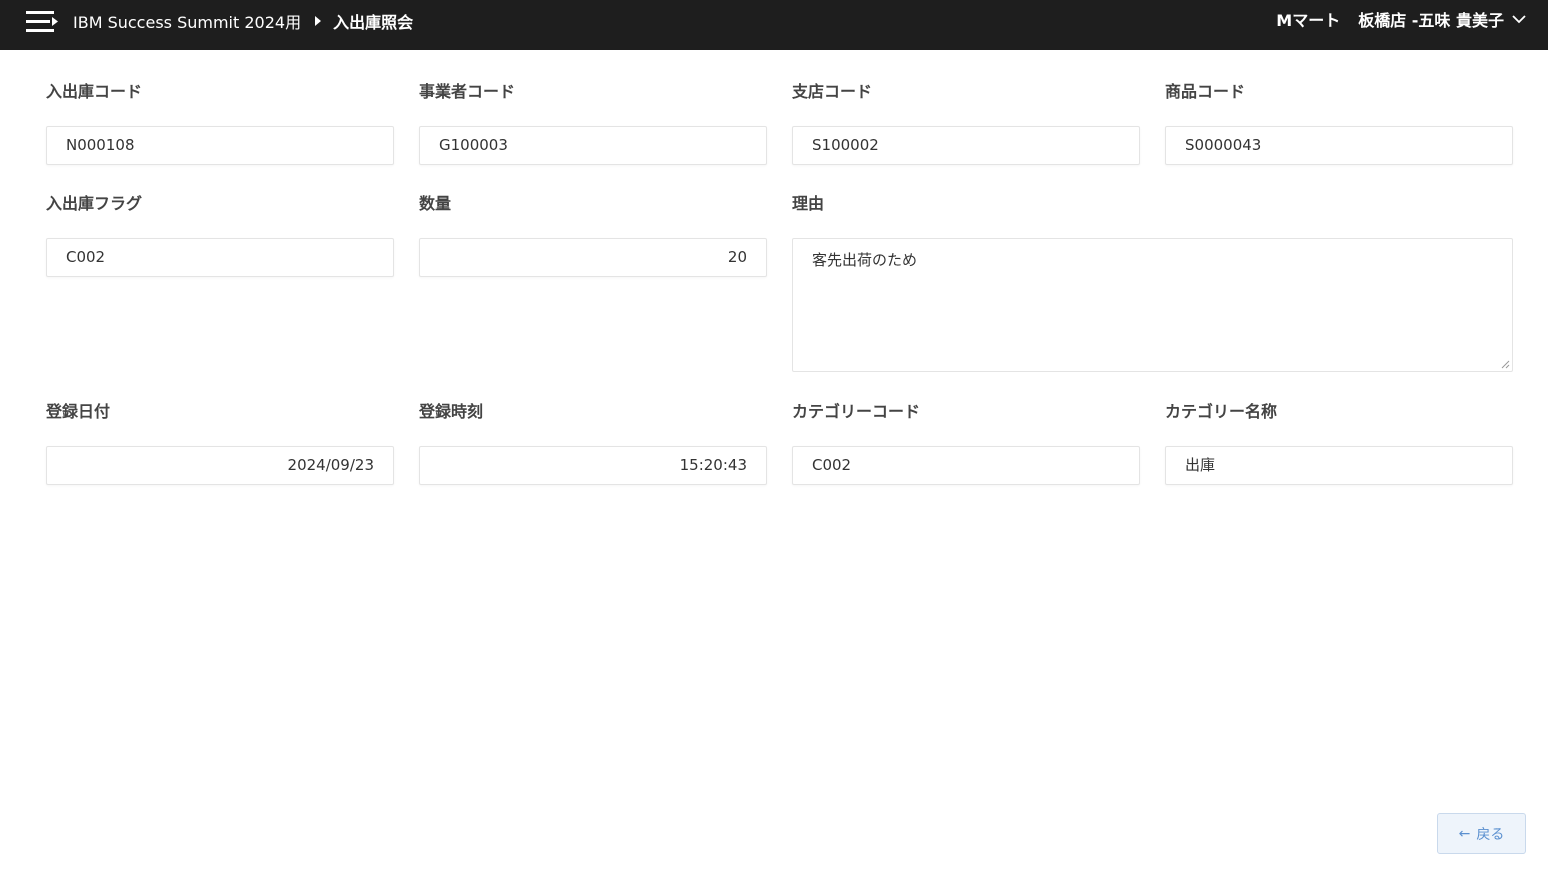 The image size is (1548, 882). I want to click on shohin-code-input: S0000043, so click(1339, 145).